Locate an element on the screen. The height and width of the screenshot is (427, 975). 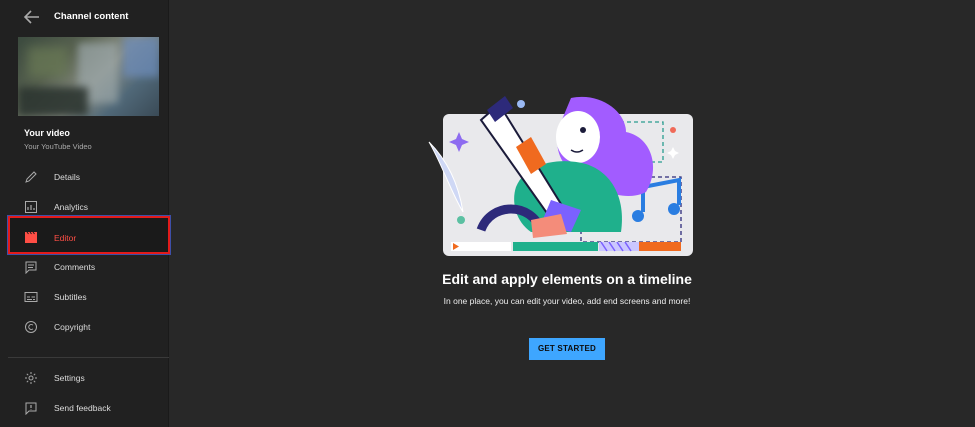
video-title: Your video is located at coordinates (47, 133).